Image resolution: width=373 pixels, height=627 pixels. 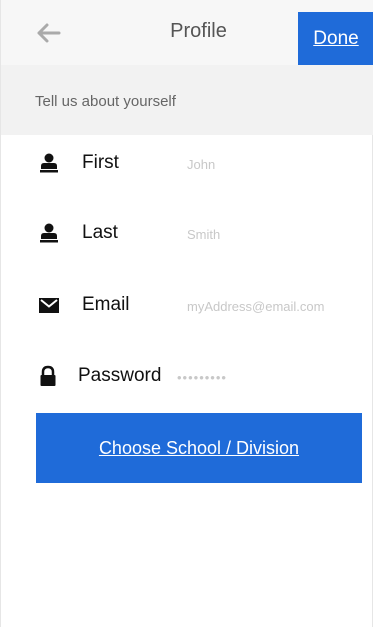 I want to click on email-row: Email, so click(x=187, y=306).